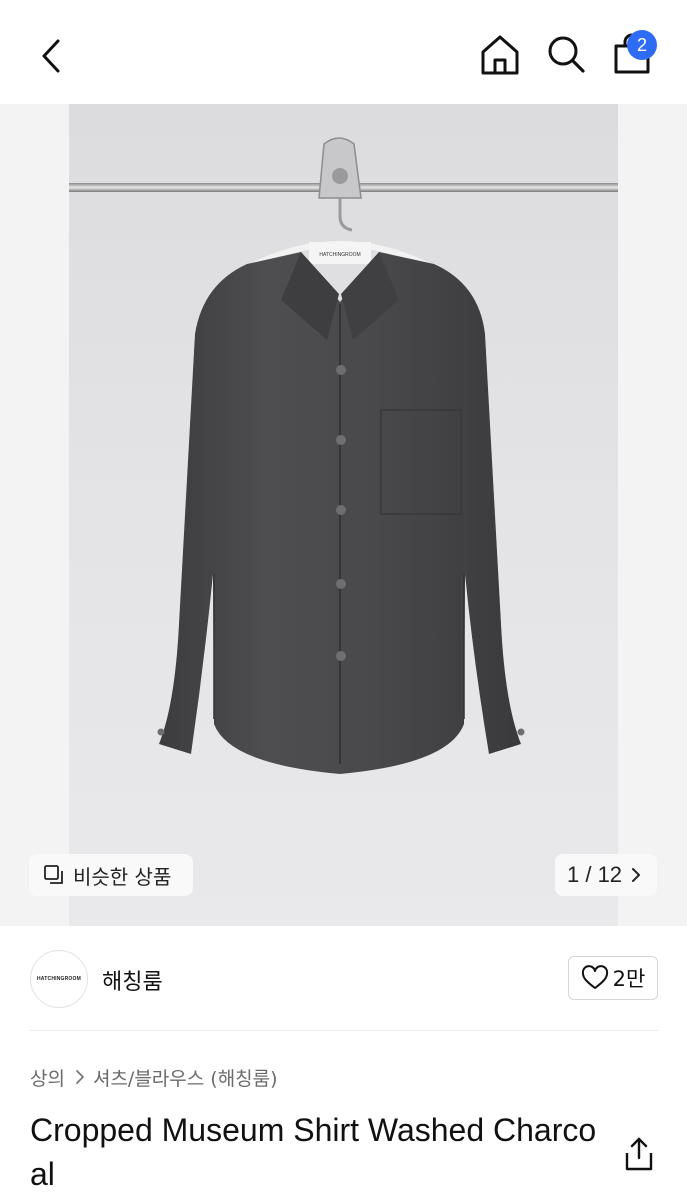 This screenshot has width=687, height=1200. I want to click on hanger-brand-text: HATCHINGROOM, so click(339, 255).